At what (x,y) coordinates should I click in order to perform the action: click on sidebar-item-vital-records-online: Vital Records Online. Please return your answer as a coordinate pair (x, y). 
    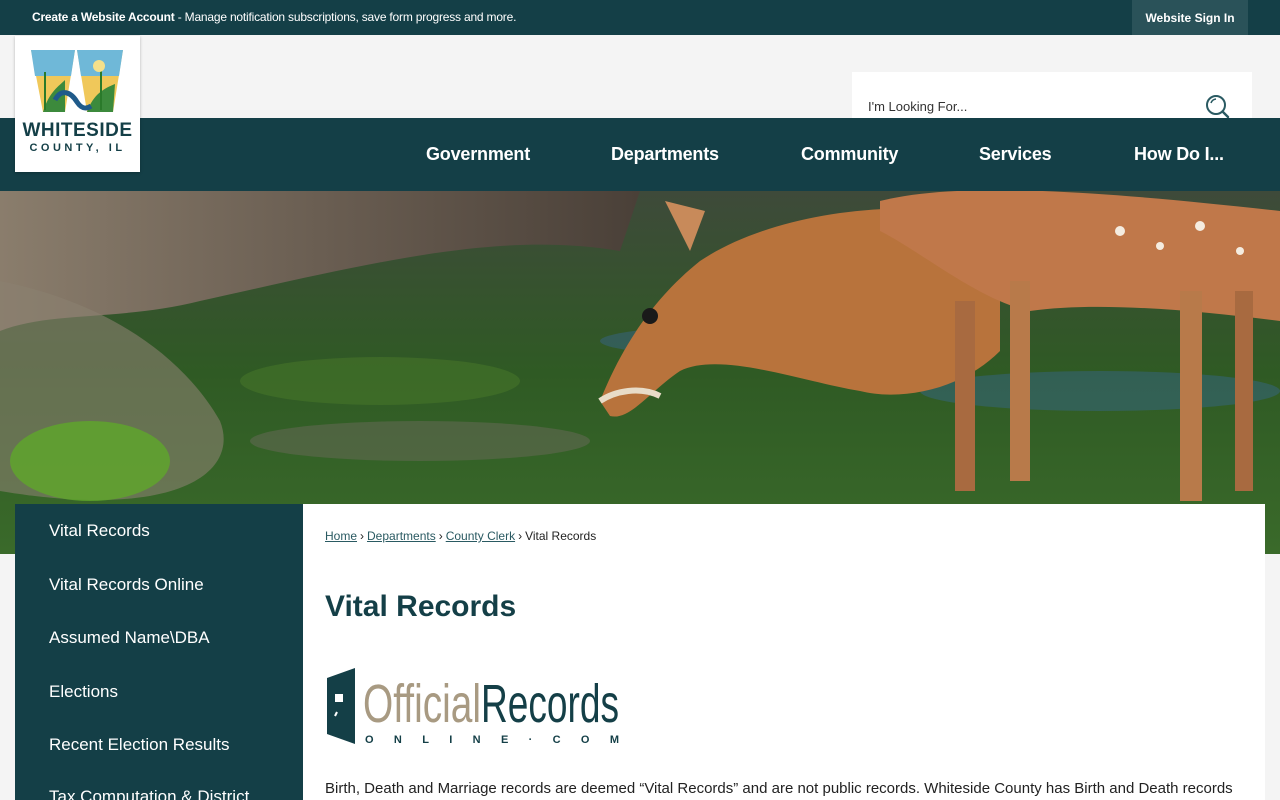
    Looking at the image, I should click on (126, 585).